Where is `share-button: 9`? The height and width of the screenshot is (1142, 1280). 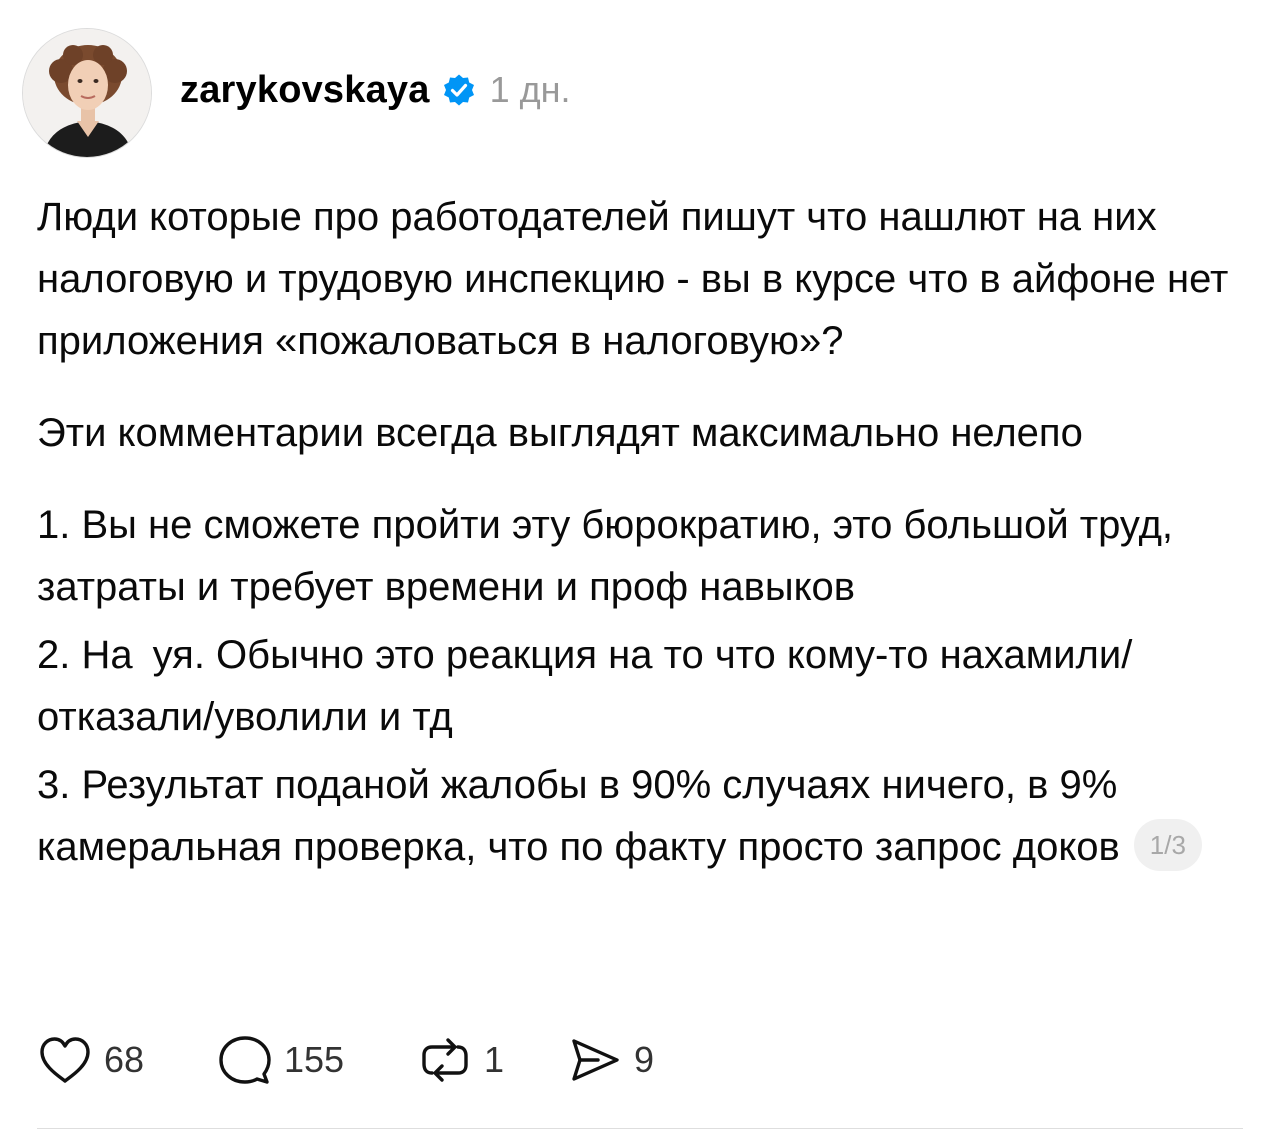 share-button: 9 is located at coordinates (611, 1060).